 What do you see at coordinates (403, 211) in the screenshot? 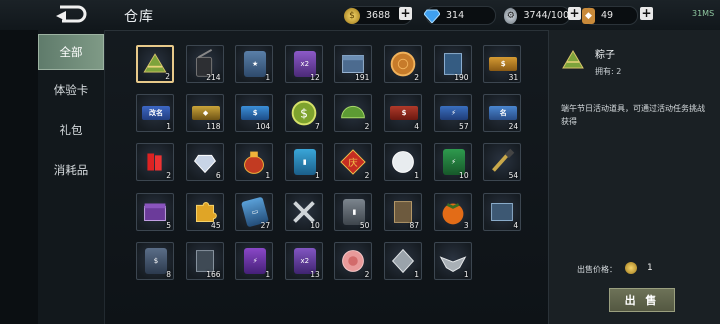
I see `item-slot-book-brown: 87` at bounding box center [403, 211].